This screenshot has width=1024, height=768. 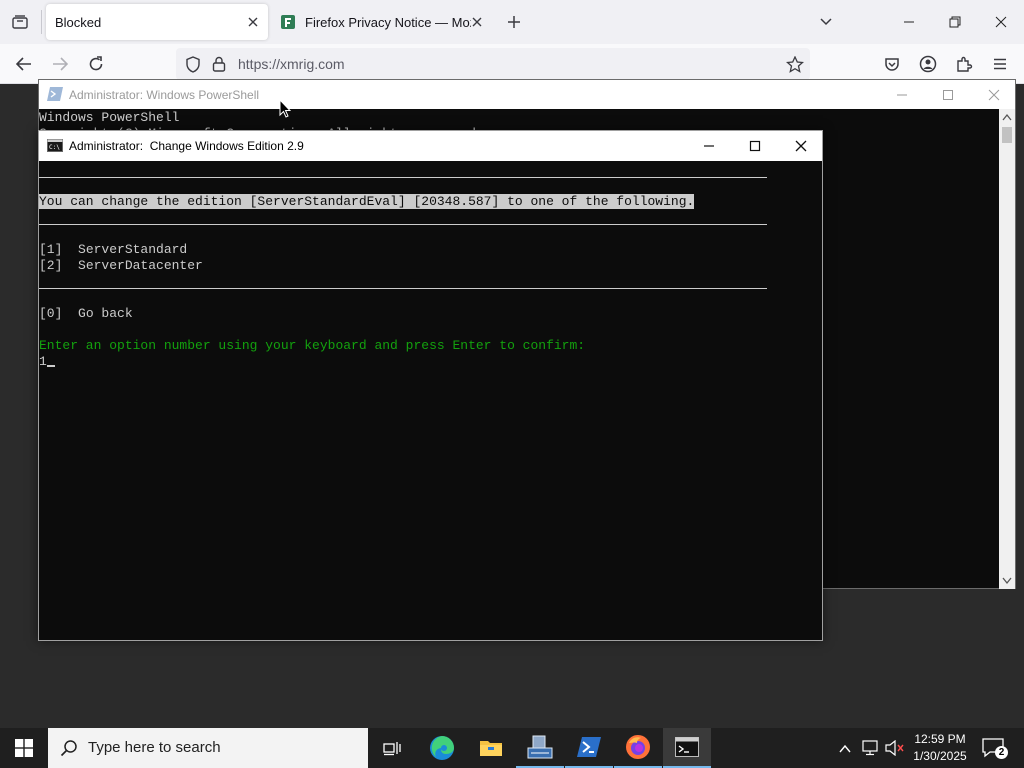 I want to click on notification-badge: 2, so click(x=1001, y=752).